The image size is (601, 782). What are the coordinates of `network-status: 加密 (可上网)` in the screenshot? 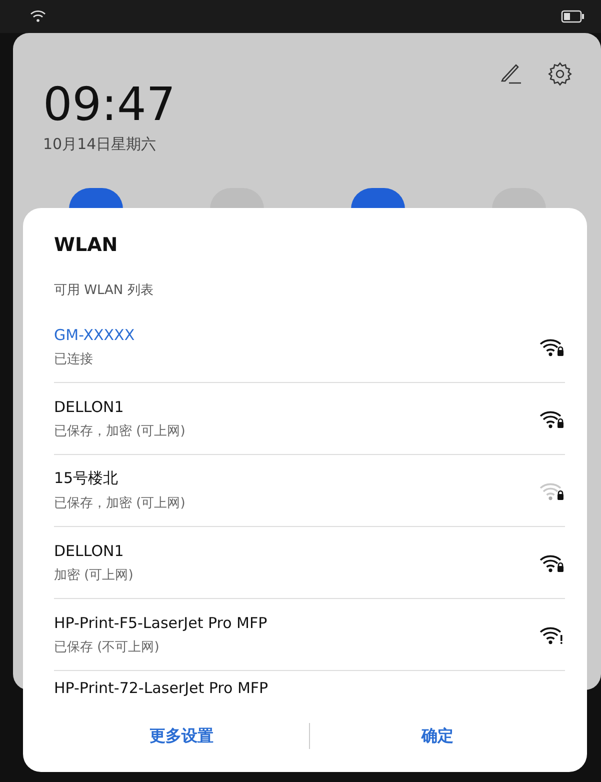 It's located at (94, 575).